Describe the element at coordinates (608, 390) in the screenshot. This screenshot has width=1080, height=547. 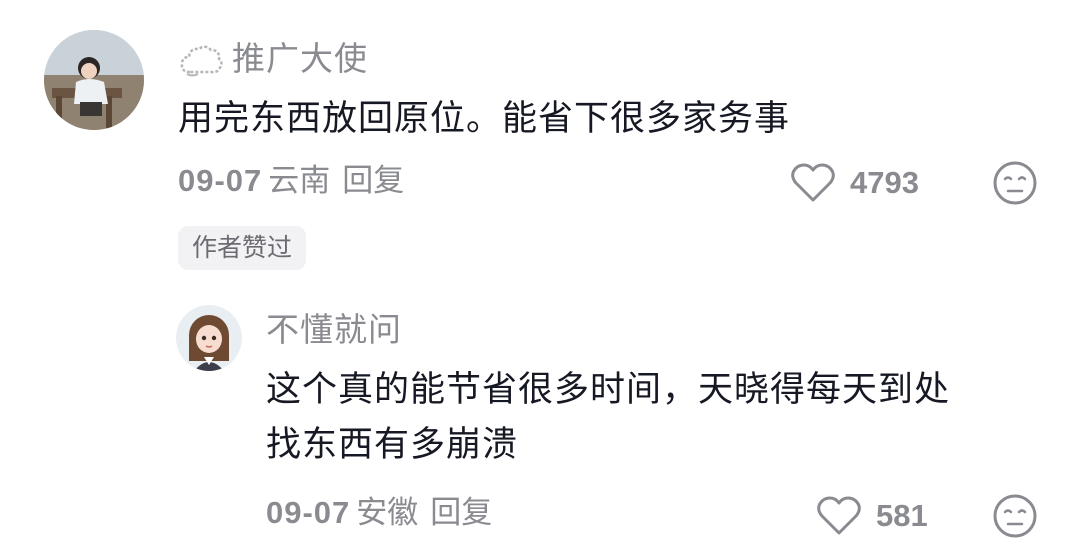
I see `comment-line: 这个真的能节省很多时间，天晓得每天到处` at that location.